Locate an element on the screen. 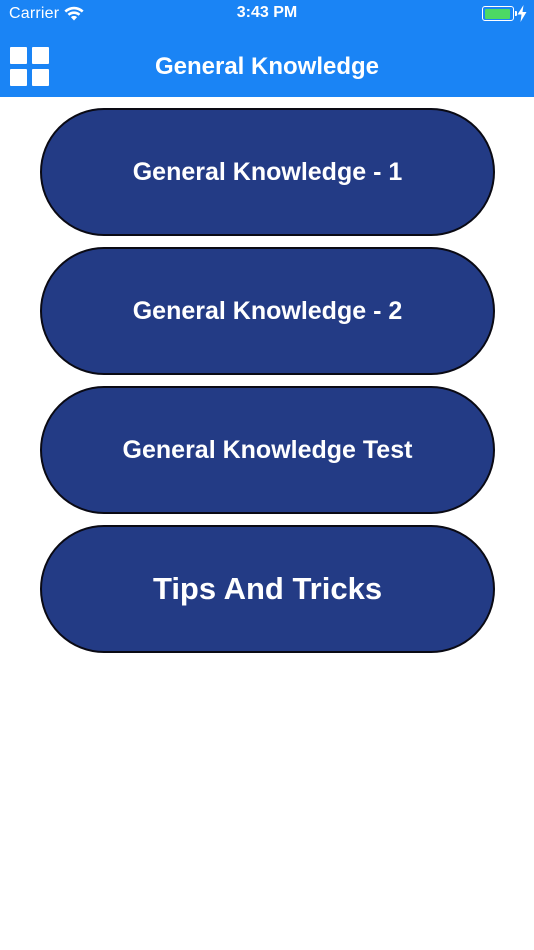  menu-button-label: General Knowledge Test is located at coordinates (267, 449).